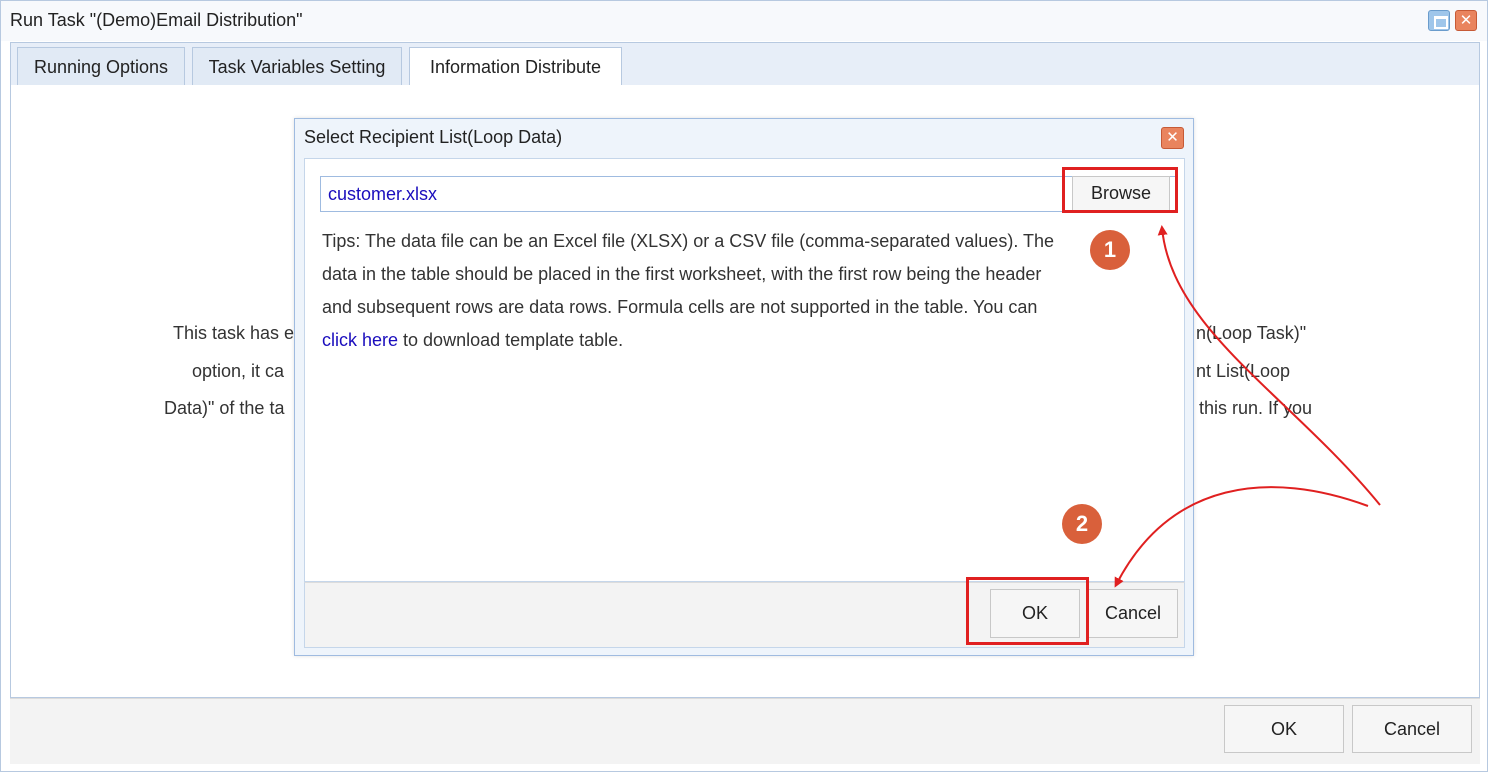  I want to click on annotation-arrows, so click(1247, 406).